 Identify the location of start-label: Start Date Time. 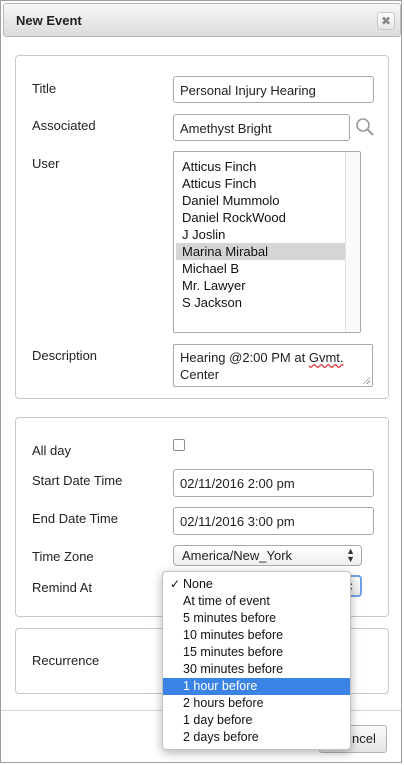
(77, 480).